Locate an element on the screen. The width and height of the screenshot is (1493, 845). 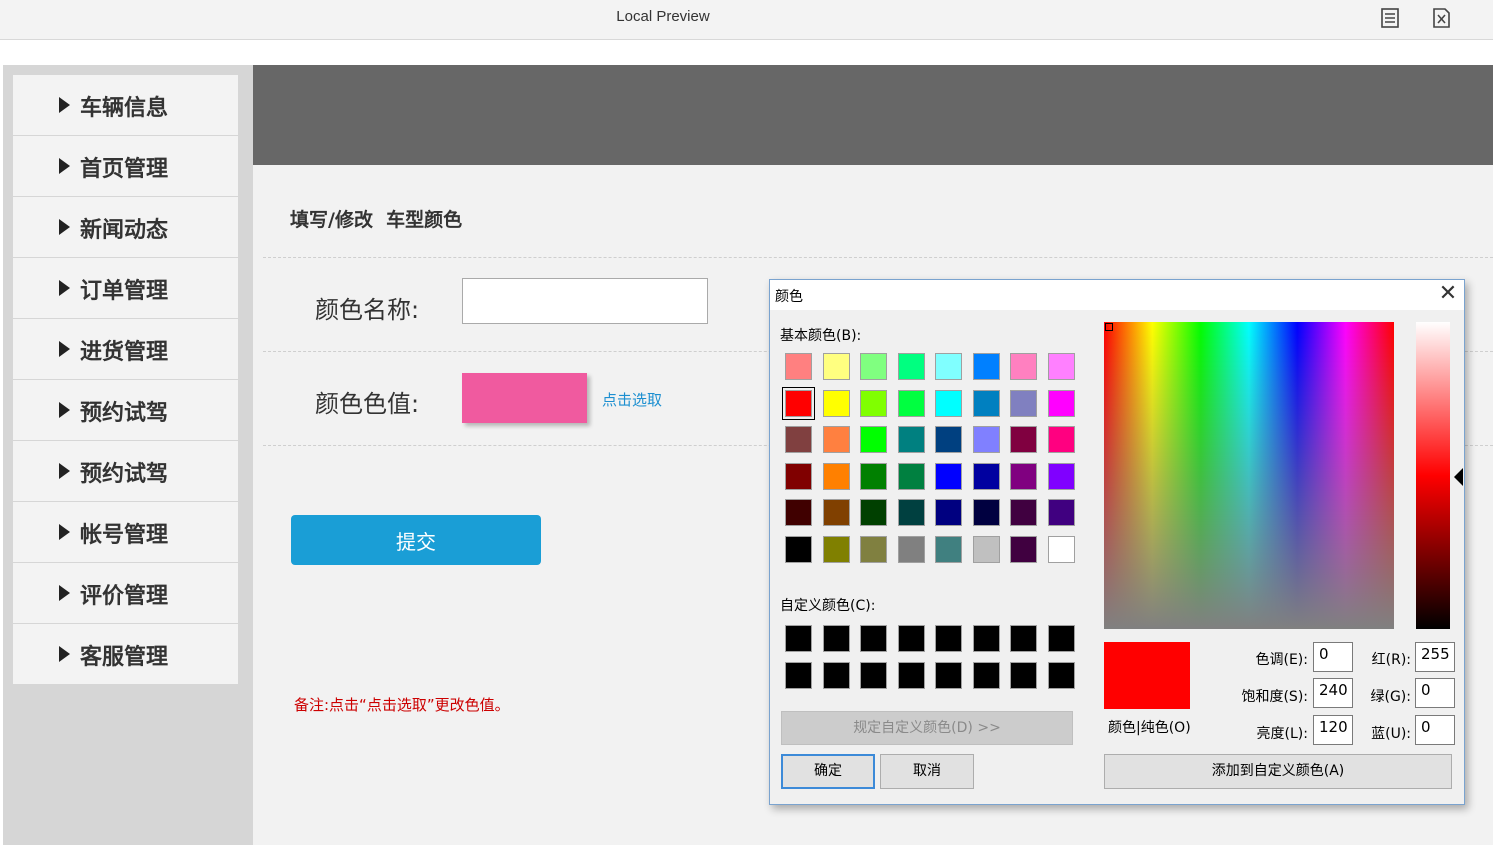
color-name-input is located at coordinates (585, 301).